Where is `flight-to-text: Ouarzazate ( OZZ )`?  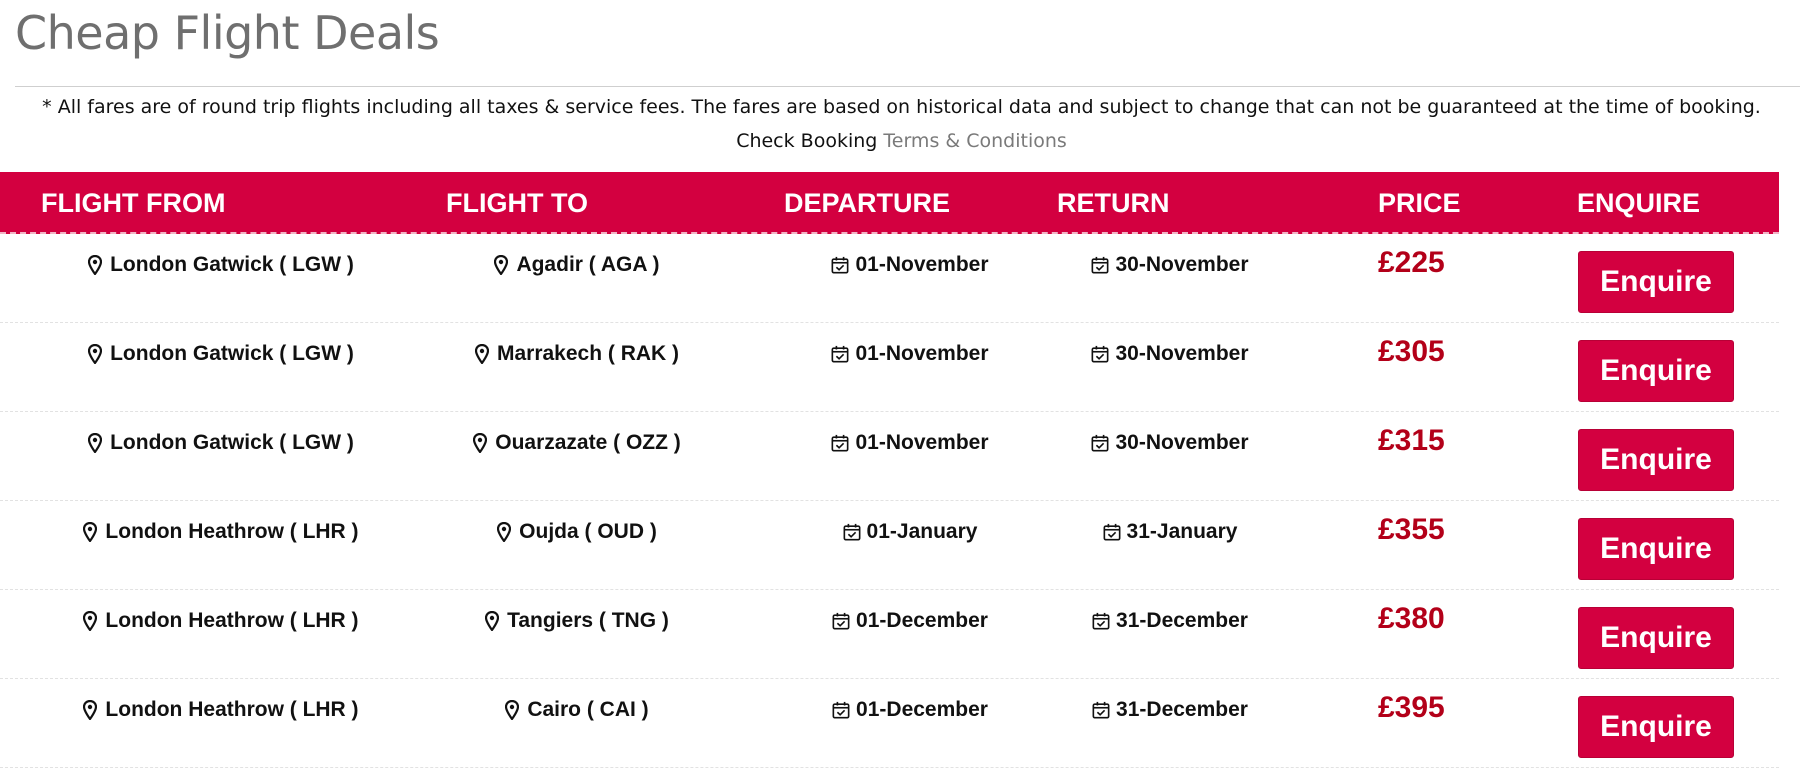 flight-to-text: Ouarzazate ( OZZ ) is located at coordinates (588, 442).